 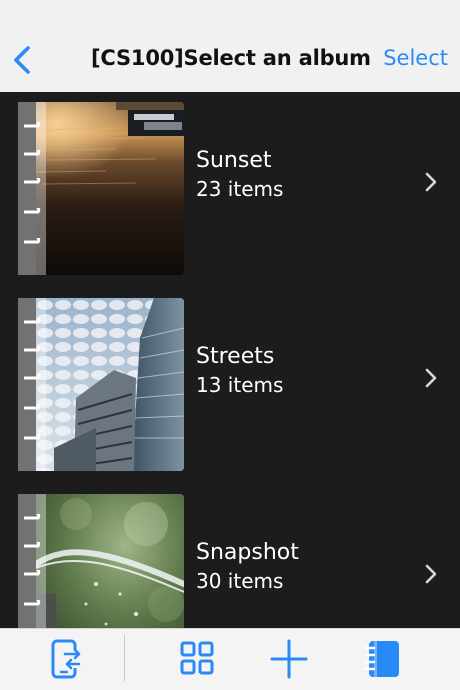 What do you see at coordinates (230, 659) in the screenshot?
I see `bottom-toolbar` at bounding box center [230, 659].